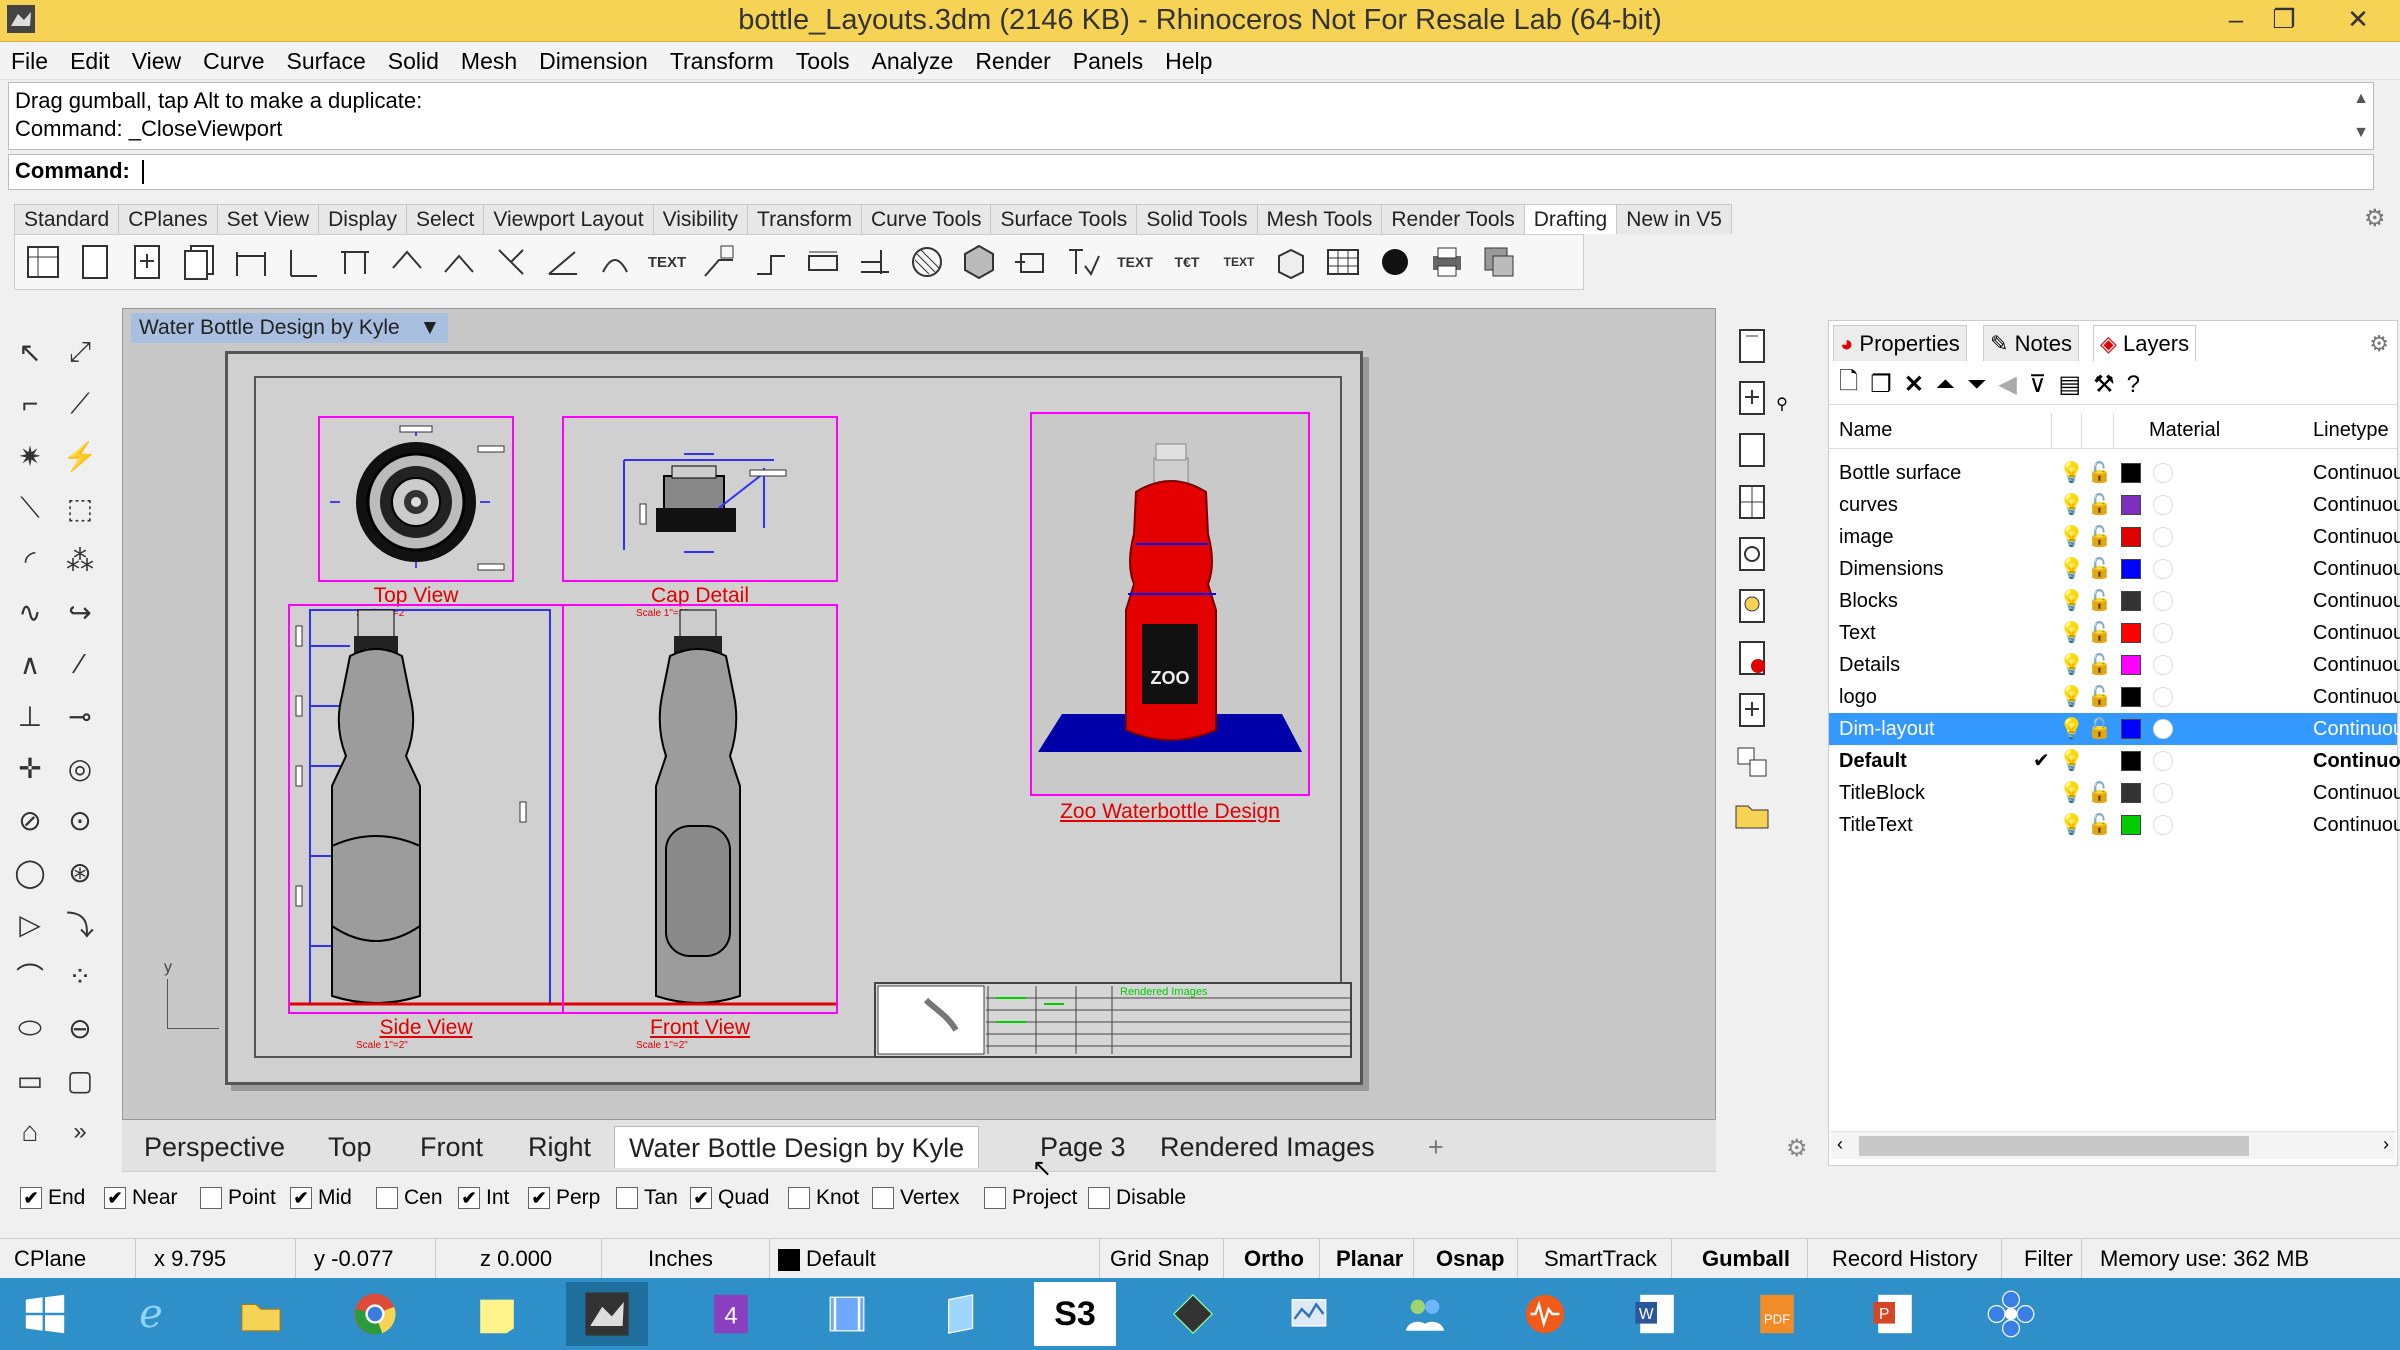  Describe the element at coordinates (413, 61) in the screenshot. I see `menu-solid: Solid` at that location.